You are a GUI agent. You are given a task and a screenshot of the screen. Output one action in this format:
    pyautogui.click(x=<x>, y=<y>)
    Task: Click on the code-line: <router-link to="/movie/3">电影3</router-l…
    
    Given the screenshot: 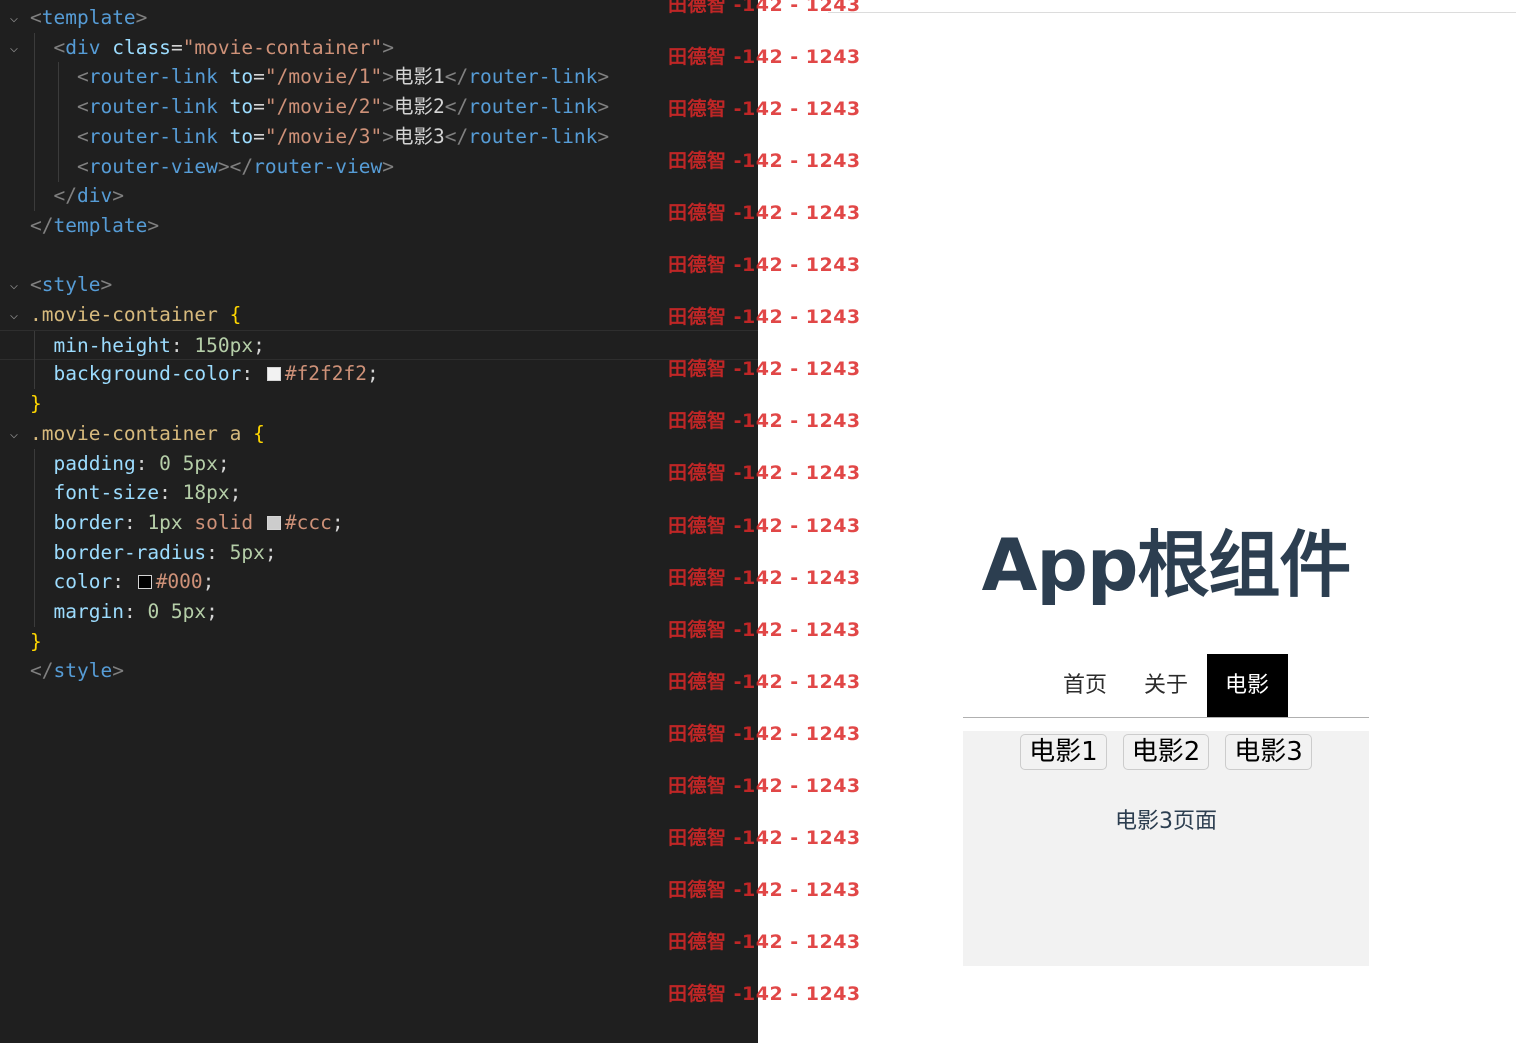 What is the action you would take?
    pyautogui.click(x=379, y=136)
    